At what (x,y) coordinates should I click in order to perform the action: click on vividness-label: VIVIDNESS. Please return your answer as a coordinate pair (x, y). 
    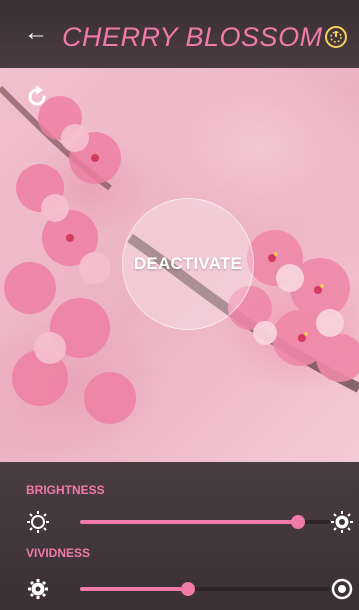
    Looking at the image, I should click on (58, 553).